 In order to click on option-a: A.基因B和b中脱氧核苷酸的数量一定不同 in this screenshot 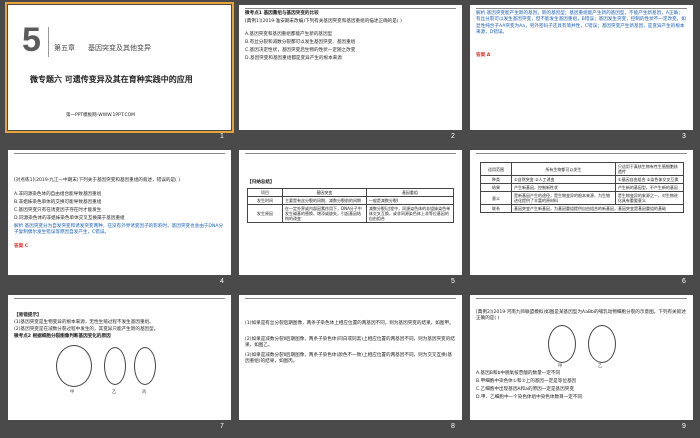, I will do `click(518, 373)`.